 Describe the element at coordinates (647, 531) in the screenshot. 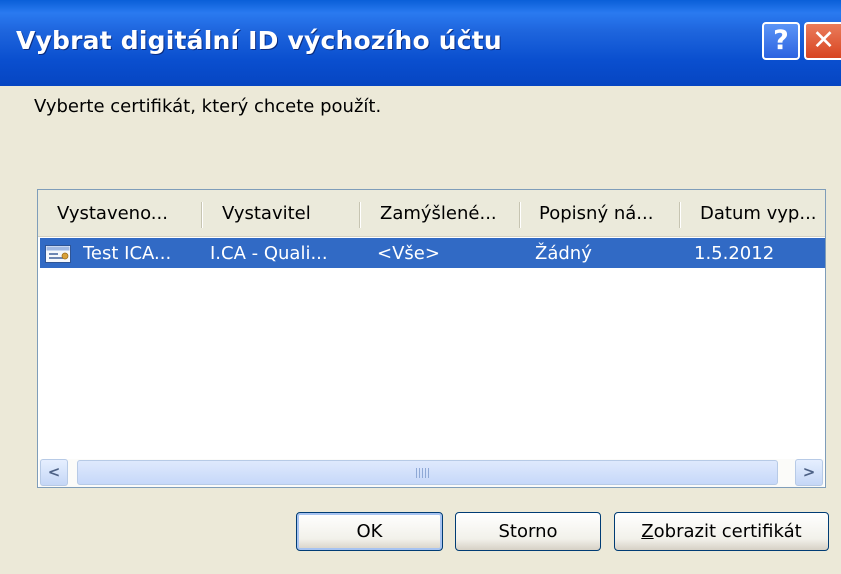

I see `view-certificate-mnemonic: Z` at that location.